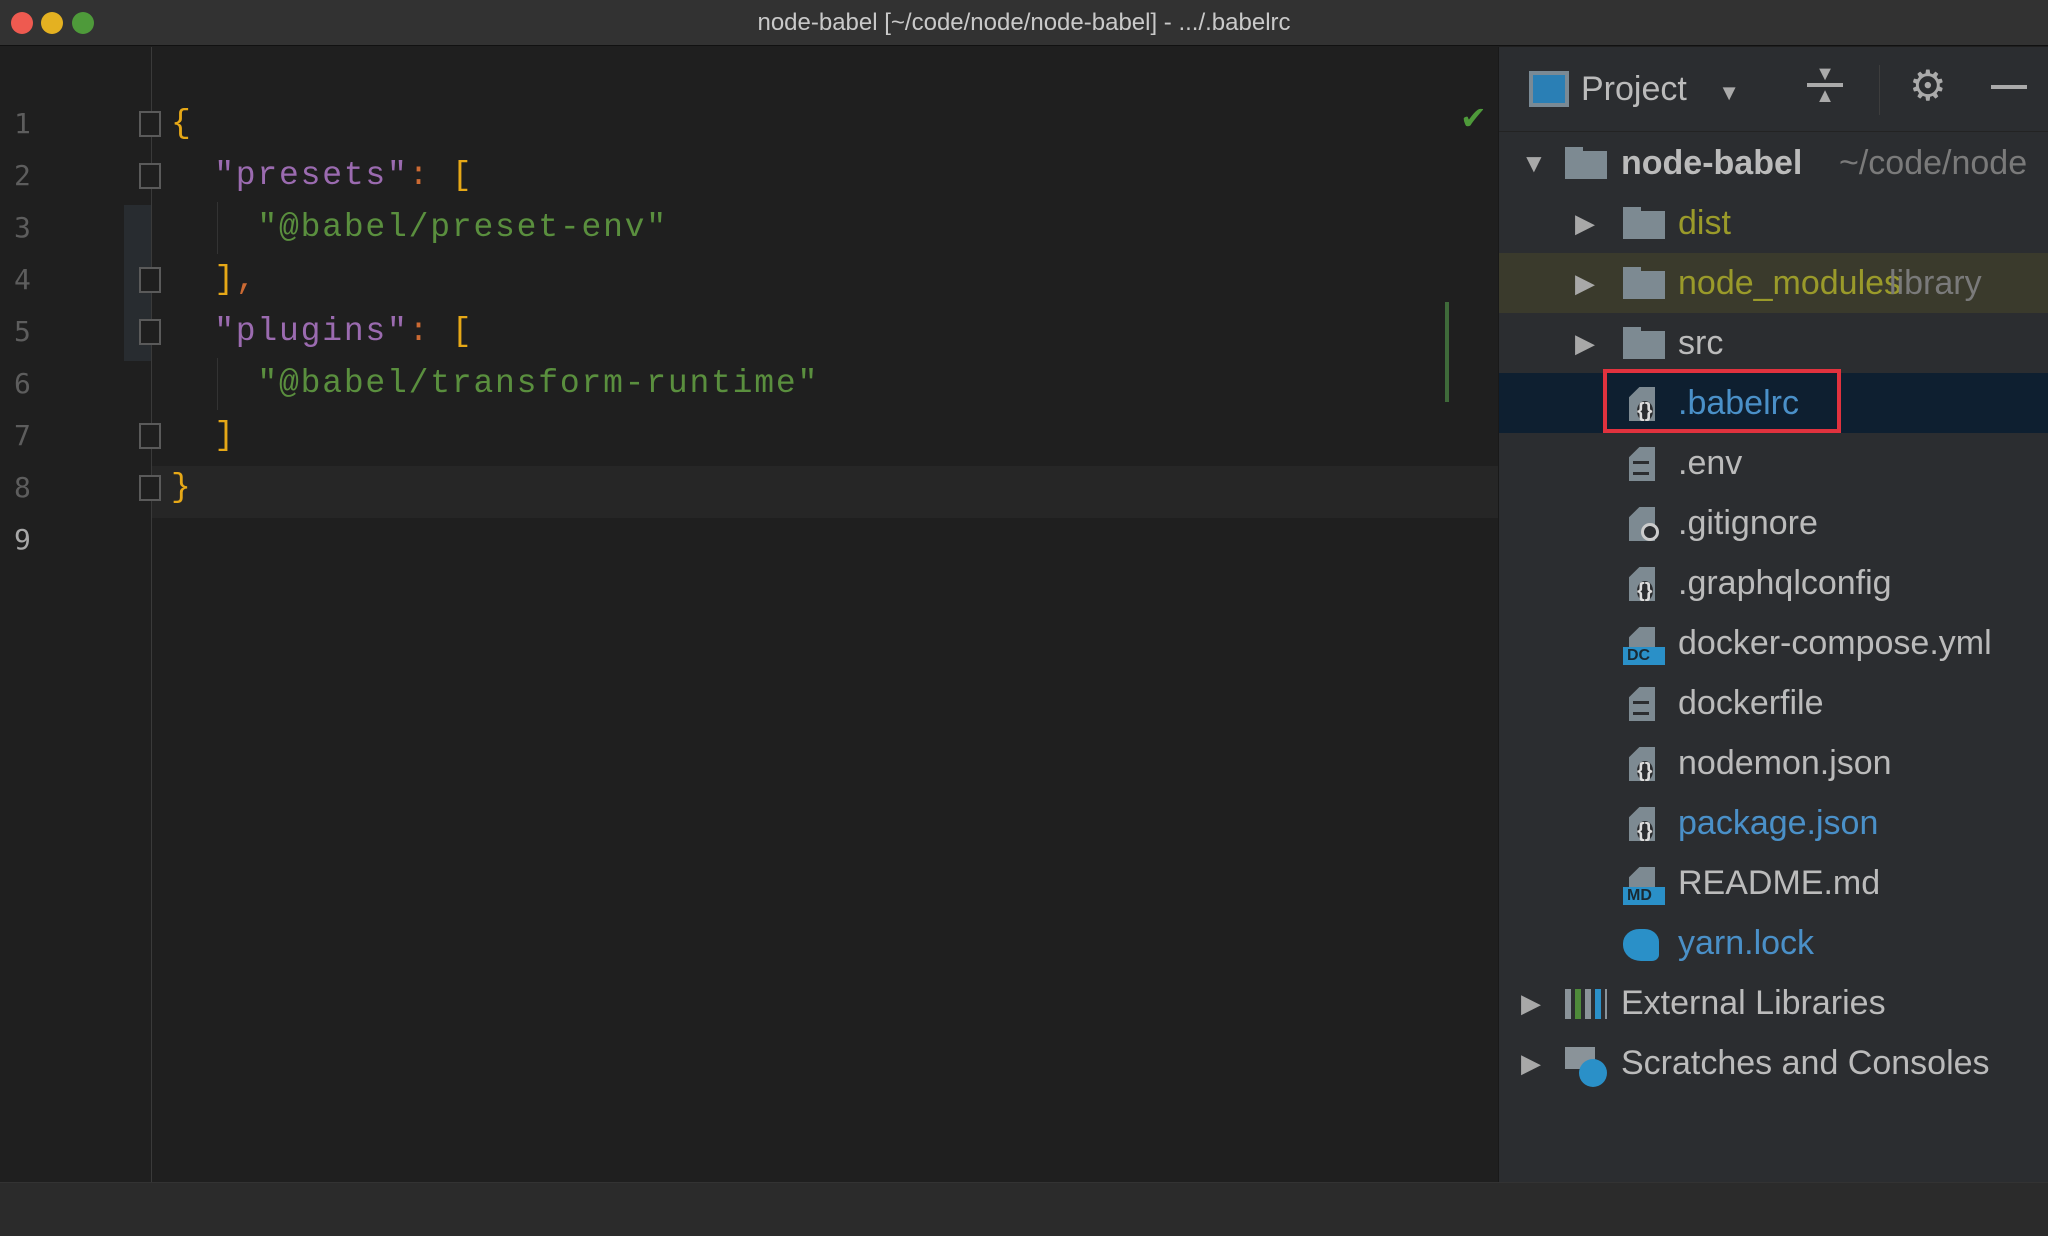  Describe the element at coordinates (1773, 223) in the screenshot. I see `tree-item: ▶ dist` at that location.